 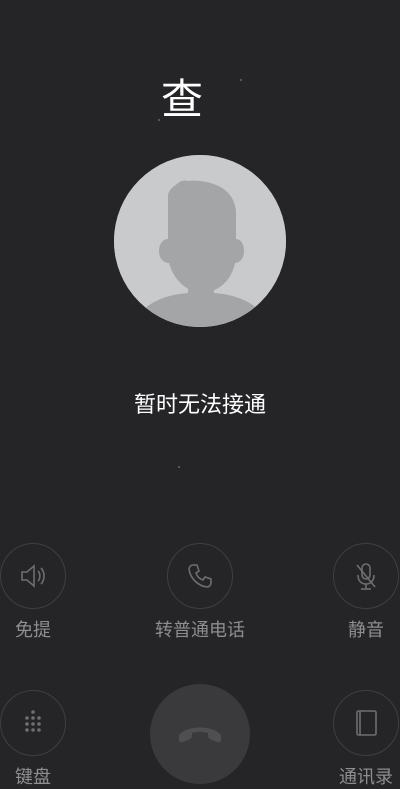 I want to click on keypad-control: 键盘, so click(x=46, y=739).